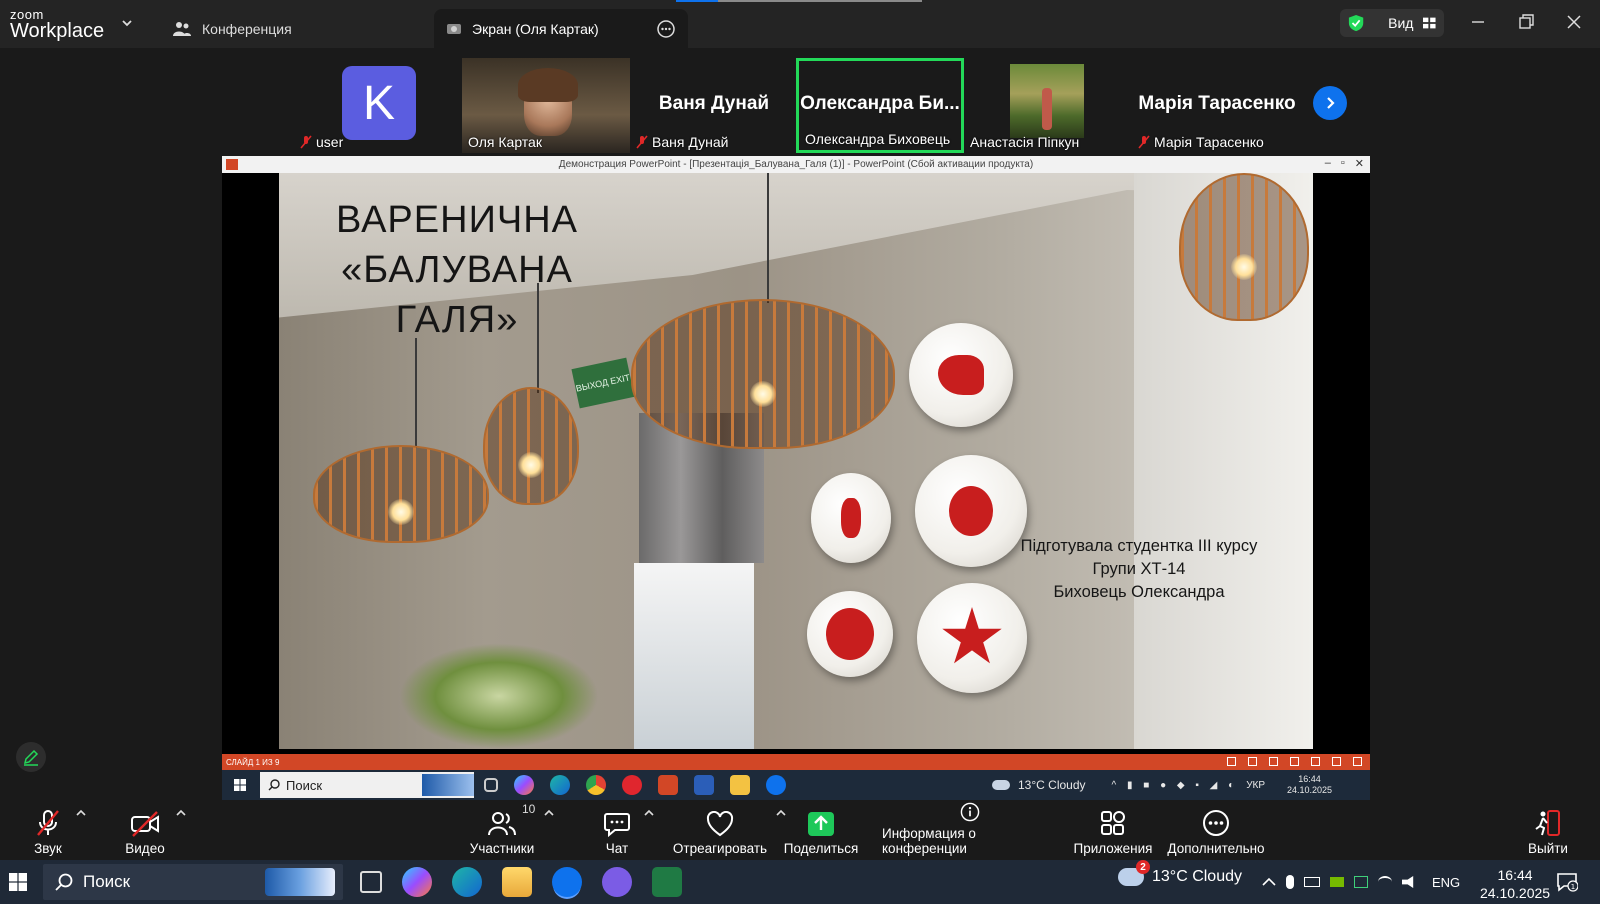 This screenshot has width=1600, height=904. I want to click on leave-button: Выйти, so click(1548, 831).